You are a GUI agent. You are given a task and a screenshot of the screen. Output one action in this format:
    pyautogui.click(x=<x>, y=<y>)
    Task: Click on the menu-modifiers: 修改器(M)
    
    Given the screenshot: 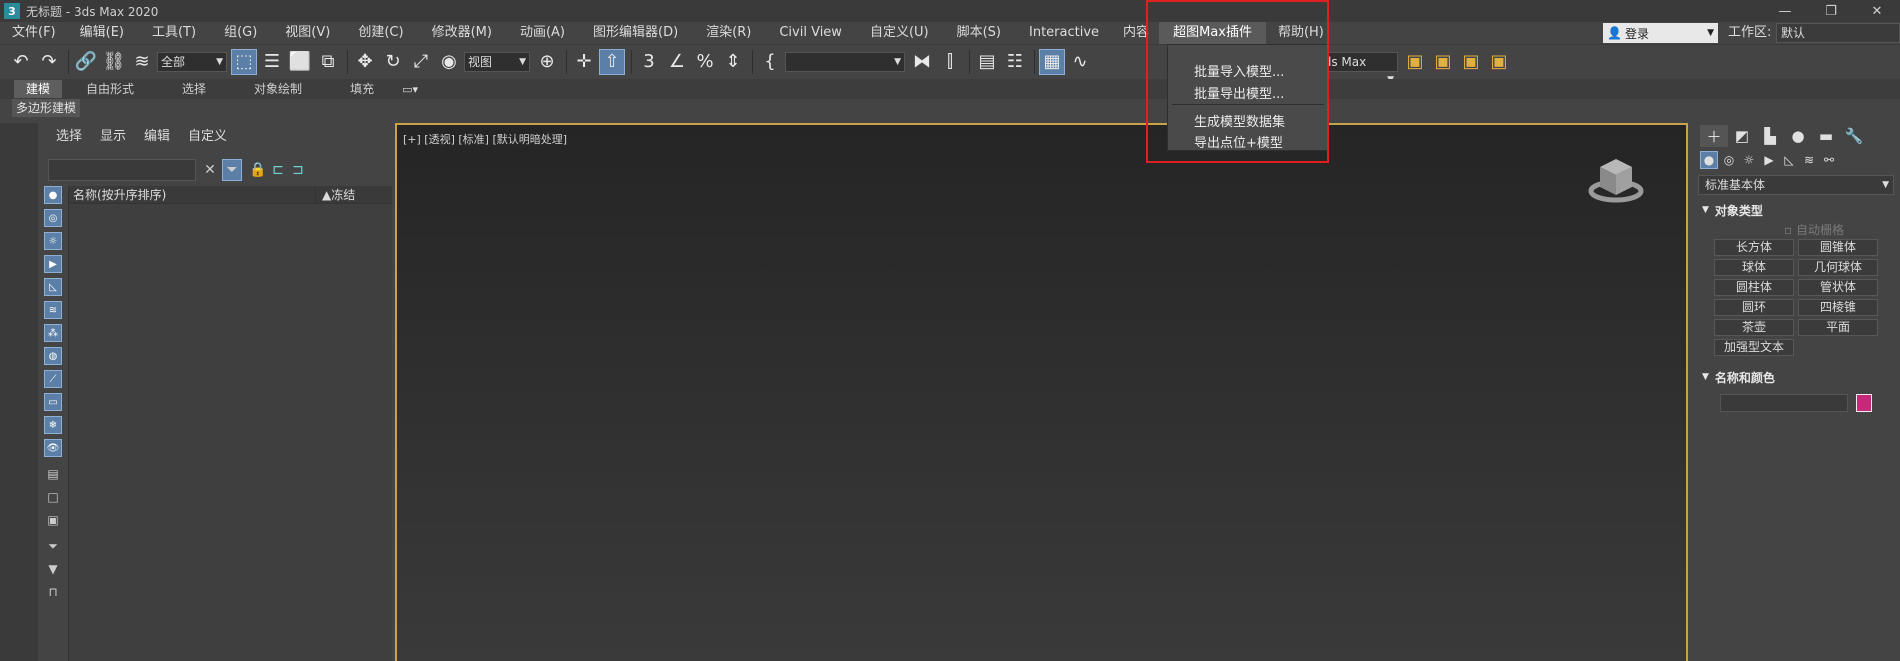 What is the action you would take?
    pyautogui.click(x=462, y=33)
    